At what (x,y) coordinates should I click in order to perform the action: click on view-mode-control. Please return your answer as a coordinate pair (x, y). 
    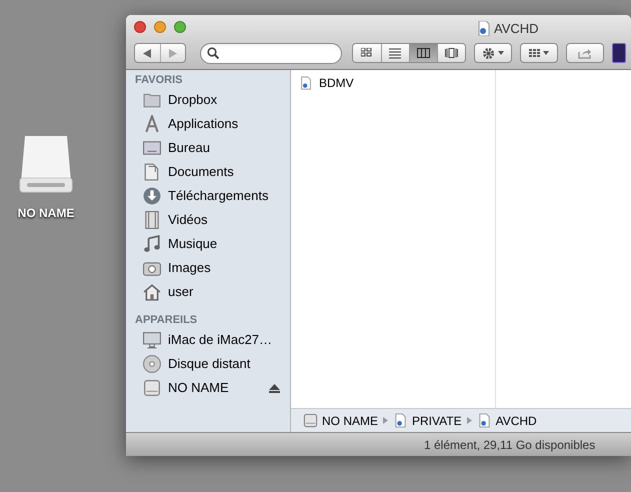
    Looking at the image, I should click on (409, 53).